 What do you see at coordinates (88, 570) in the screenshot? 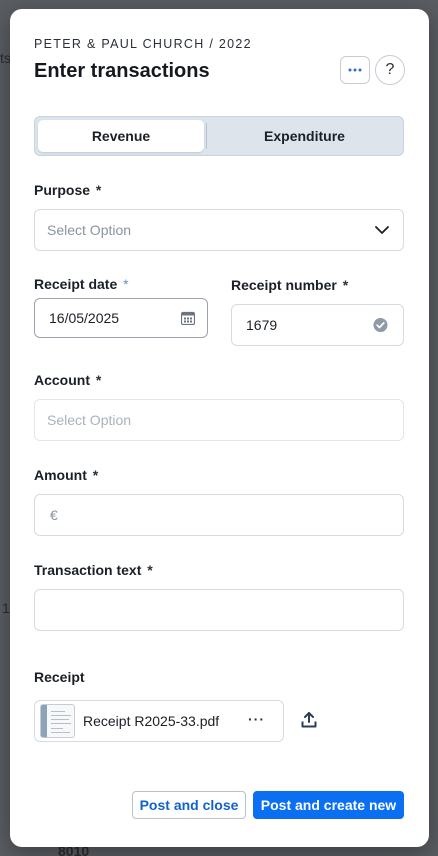
I see `transaction-text-label-text: Transaction text` at bounding box center [88, 570].